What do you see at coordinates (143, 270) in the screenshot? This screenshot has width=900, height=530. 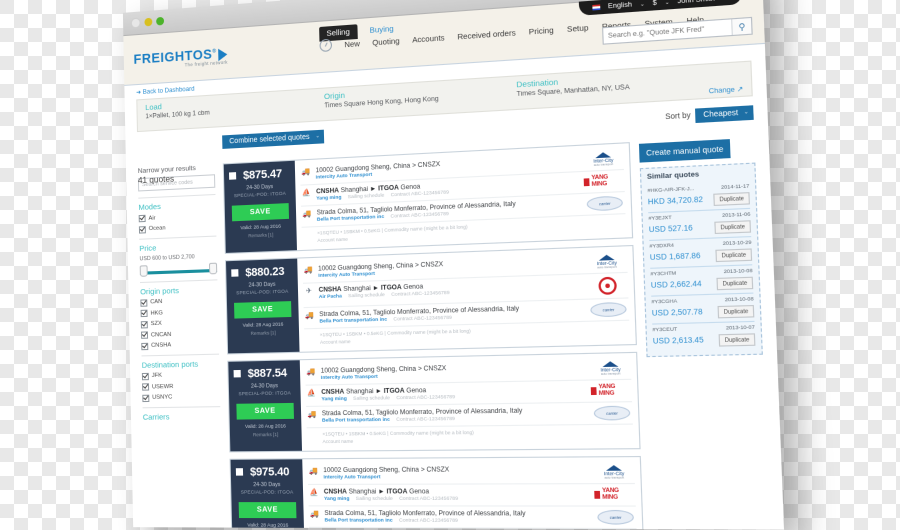 I see `slider-handle-min` at bounding box center [143, 270].